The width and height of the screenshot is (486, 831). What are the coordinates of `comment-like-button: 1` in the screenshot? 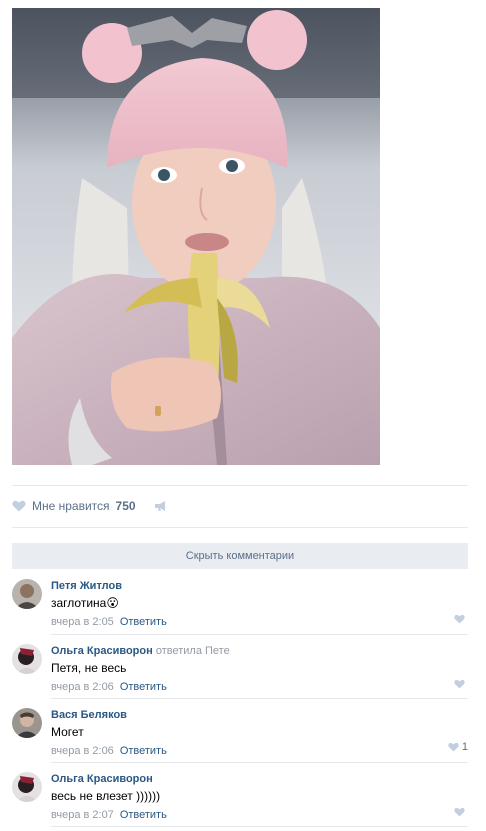 It's located at (458, 747).